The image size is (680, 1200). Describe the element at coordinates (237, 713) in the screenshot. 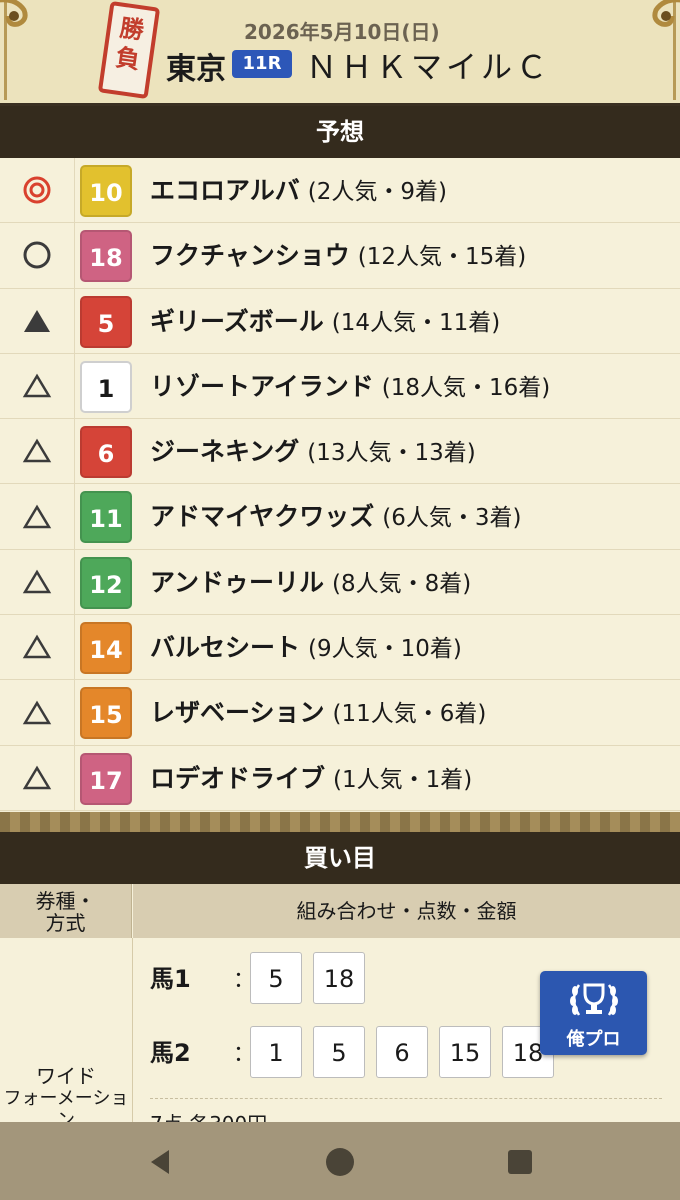

I see `horse-name: レザベーション` at that location.